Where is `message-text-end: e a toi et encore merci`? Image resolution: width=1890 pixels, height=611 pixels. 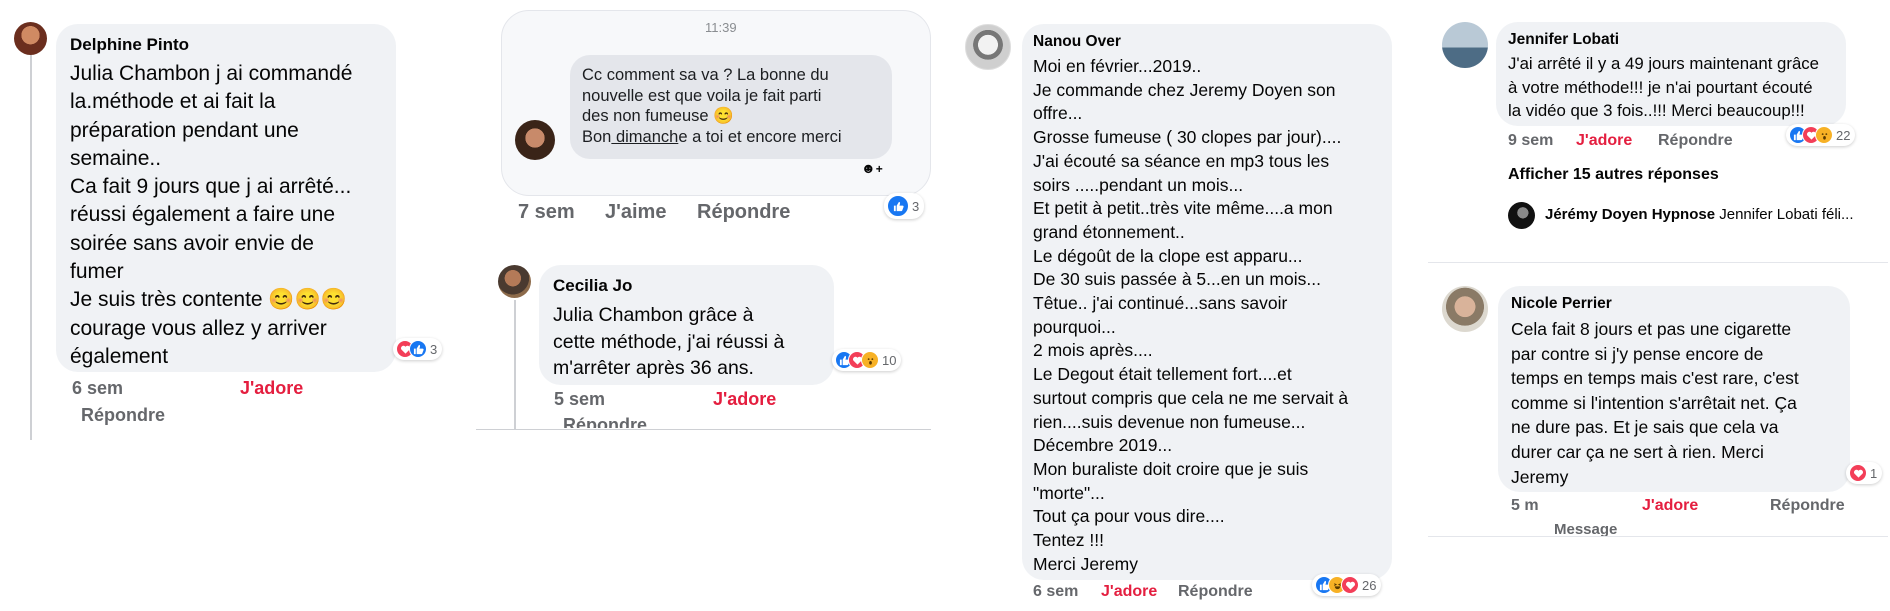
message-text-end: e a toi et encore merci is located at coordinates (760, 136).